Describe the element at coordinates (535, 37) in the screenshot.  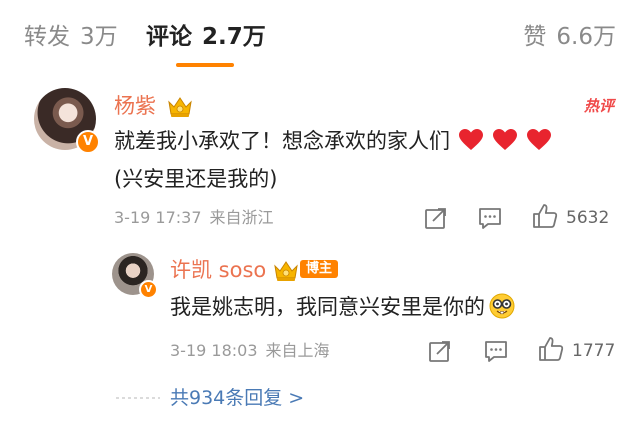
I see `tab-likes-label: 赞` at that location.